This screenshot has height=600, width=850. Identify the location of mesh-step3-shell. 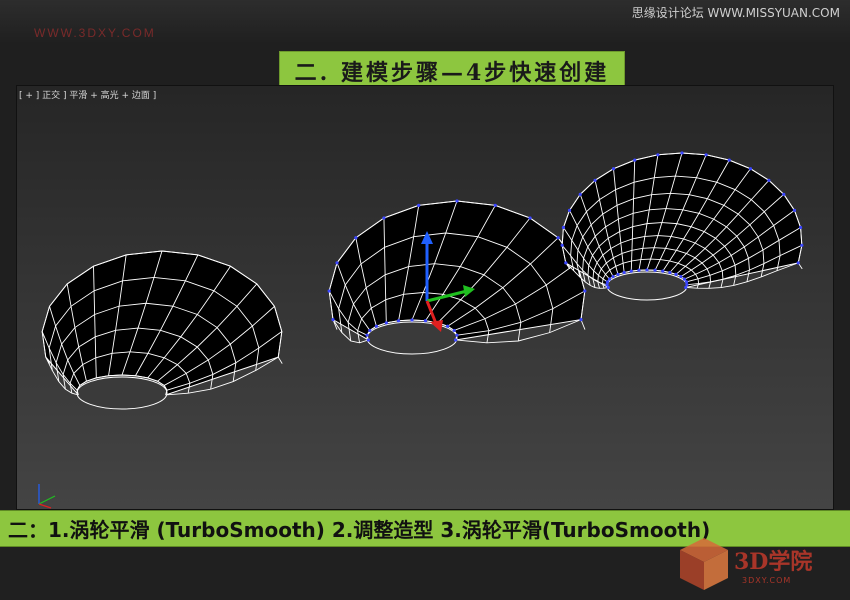
(682, 220).